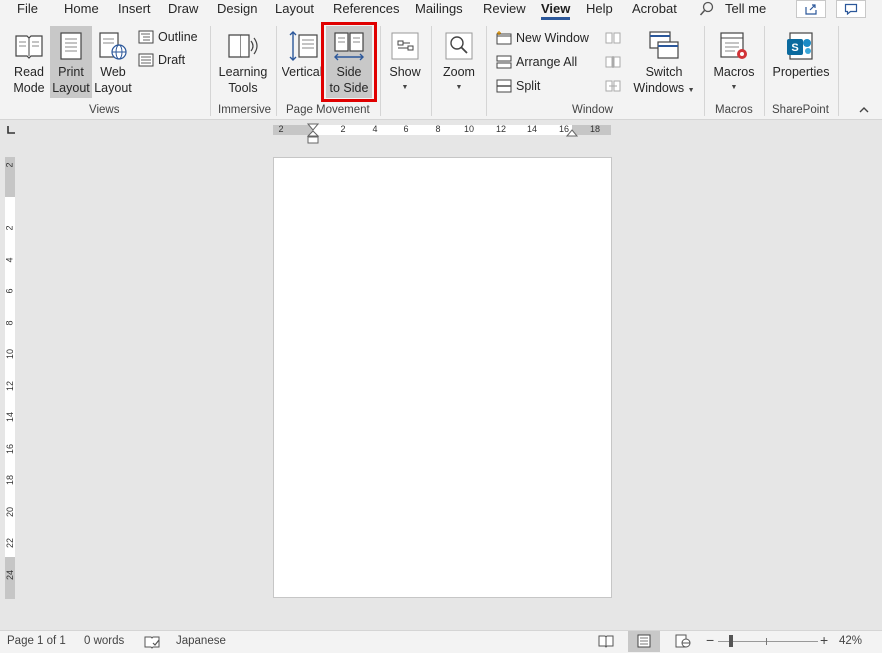 This screenshot has height=653, width=882. What do you see at coordinates (572, 133) in the screenshot?
I see `right-indent-marker-icon` at bounding box center [572, 133].